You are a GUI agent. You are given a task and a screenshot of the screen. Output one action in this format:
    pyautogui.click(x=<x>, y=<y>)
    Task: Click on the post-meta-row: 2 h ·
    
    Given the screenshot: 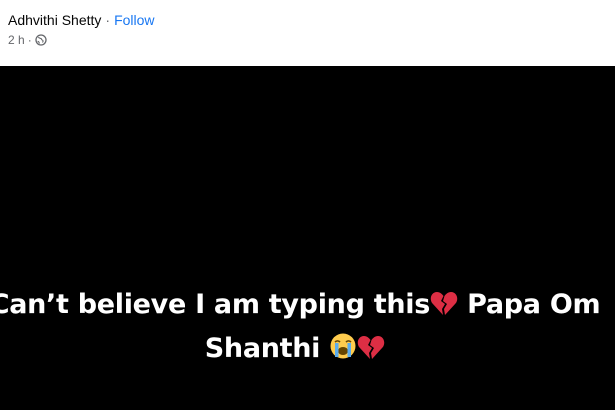 What is the action you would take?
    pyautogui.click(x=27, y=40)
    